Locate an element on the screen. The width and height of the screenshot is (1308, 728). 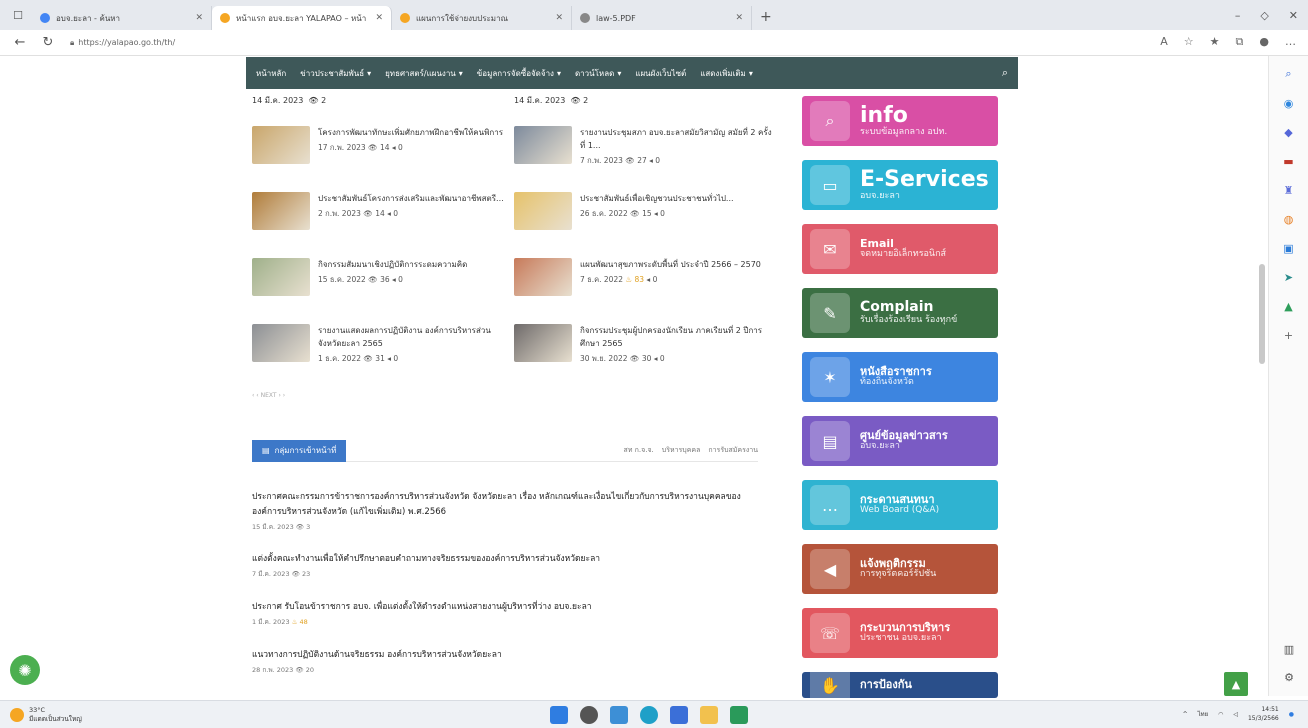
tab-actions-icon: ☐ is located at coordinates (18, 15).